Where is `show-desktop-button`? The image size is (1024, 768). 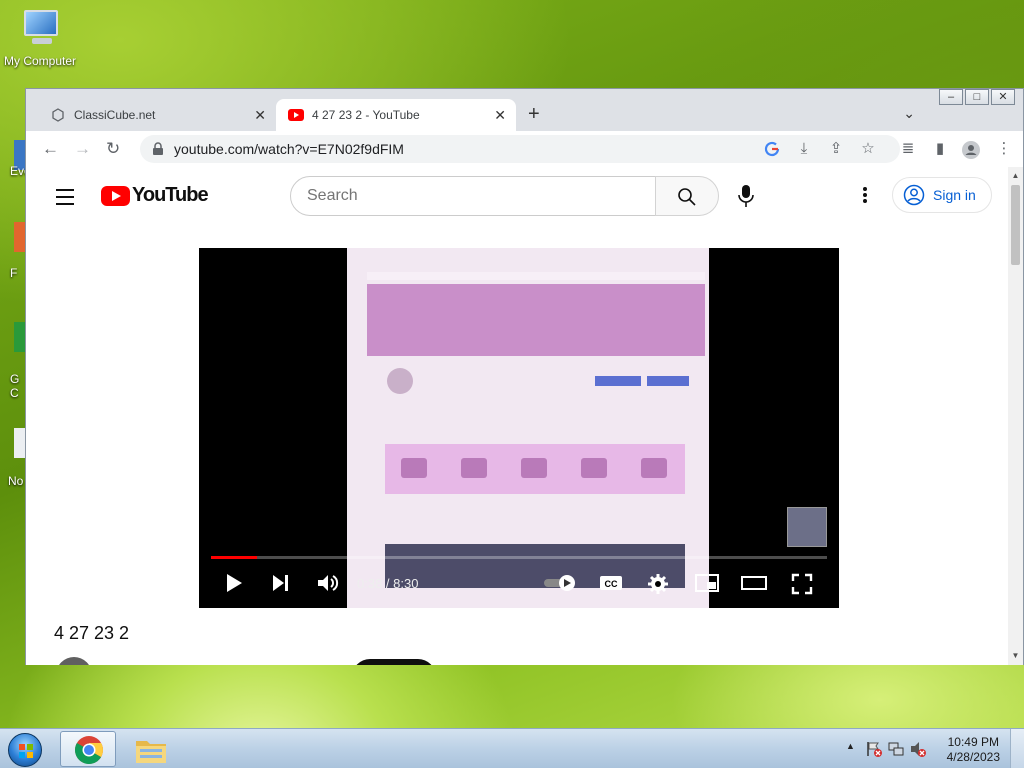 show-desktop-button is located at coordinates (1017, 748).